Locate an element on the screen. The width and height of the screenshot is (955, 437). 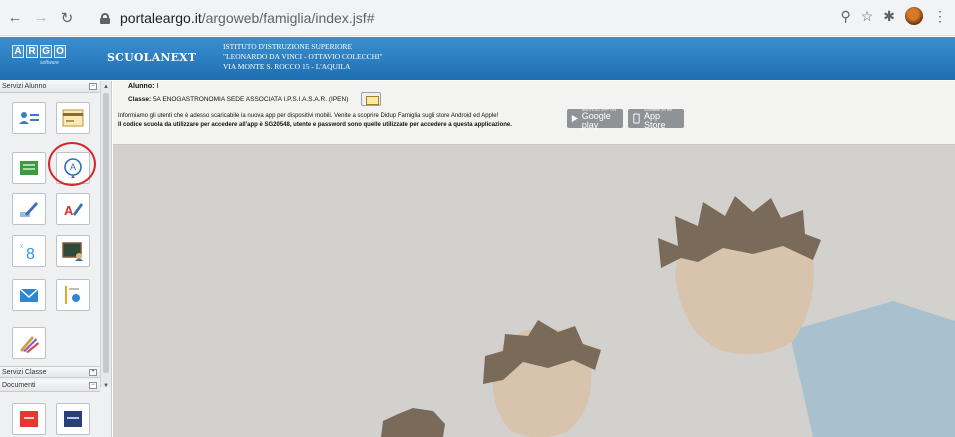
svg-text: x is located at coordinates (21, 247).